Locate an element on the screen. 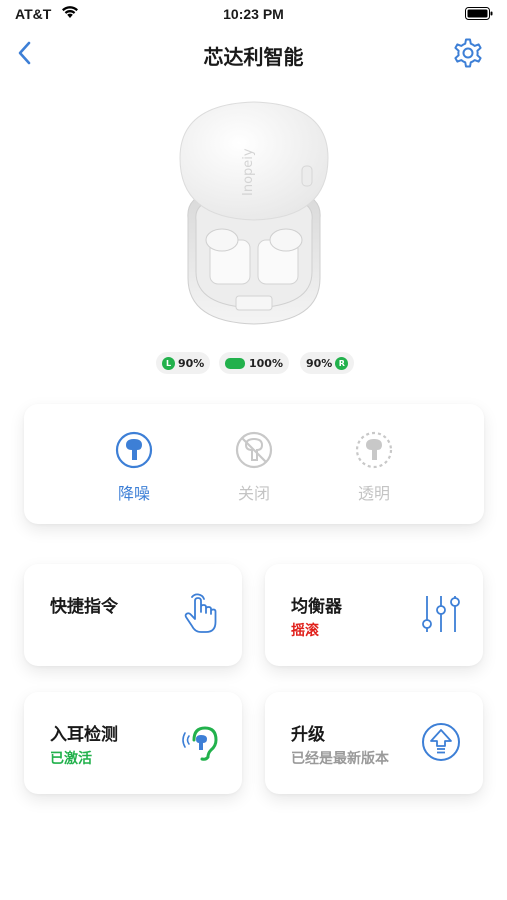 The height and width of the screenshot is (900, 507). equalizer-sliders-icon is located at coordinates (441, 614).